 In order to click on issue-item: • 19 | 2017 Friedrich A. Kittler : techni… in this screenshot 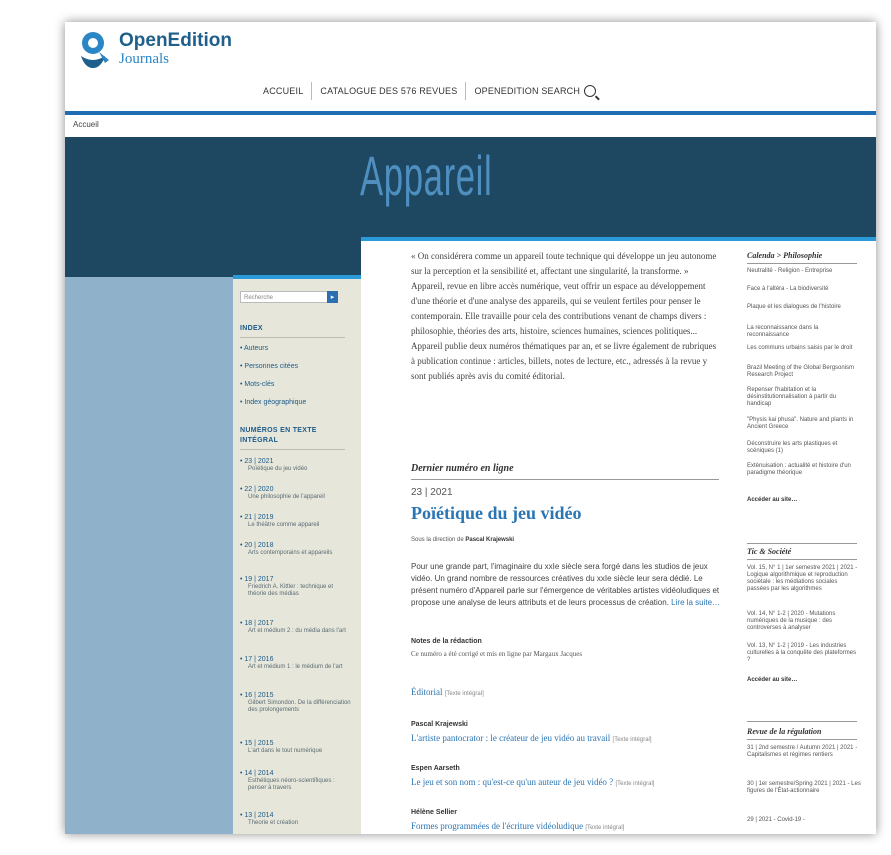, I will do `click(296, 586)`.